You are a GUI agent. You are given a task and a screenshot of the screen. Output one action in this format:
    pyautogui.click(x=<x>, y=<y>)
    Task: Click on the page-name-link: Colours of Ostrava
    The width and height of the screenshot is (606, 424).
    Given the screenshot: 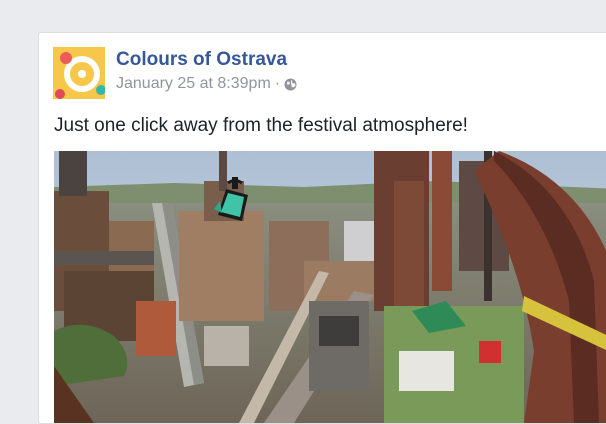 What is the action you would take?
    pyautogui.click(x=201, y=60)
    